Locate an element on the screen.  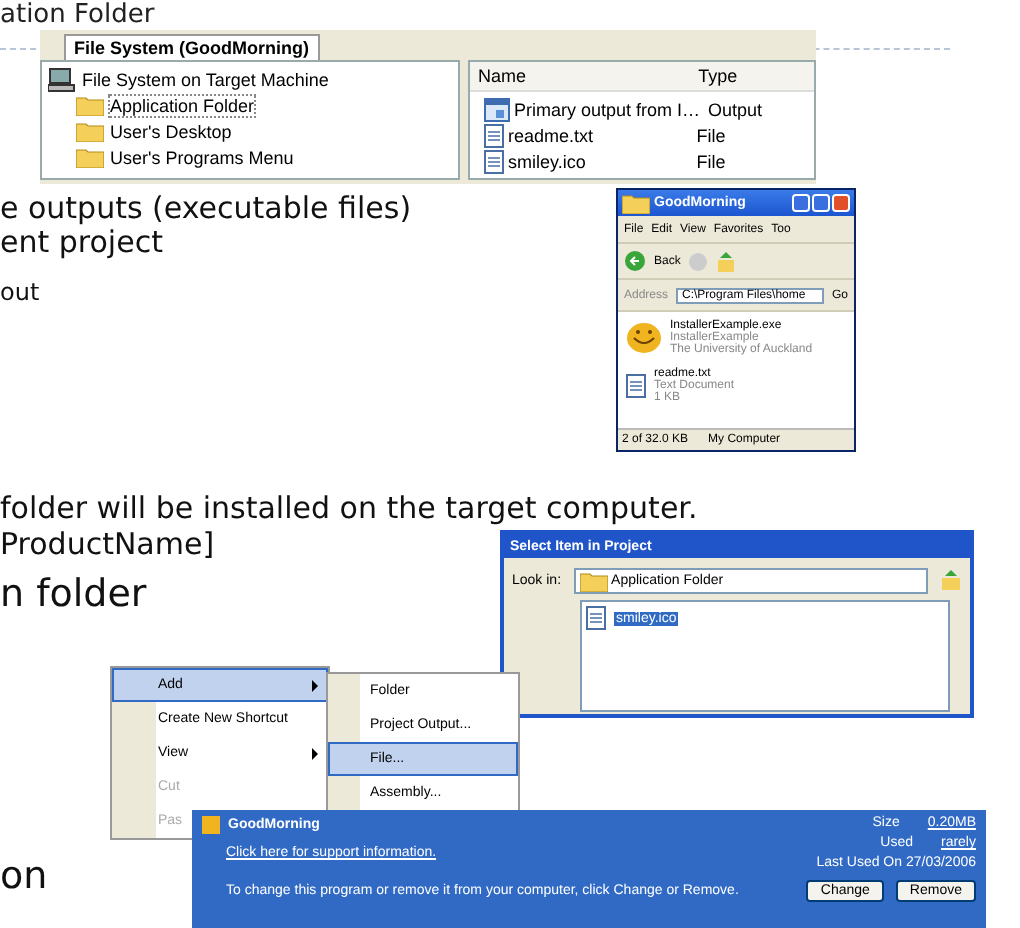
table-cell: smiley.ico is located at coordinates (547, 161).